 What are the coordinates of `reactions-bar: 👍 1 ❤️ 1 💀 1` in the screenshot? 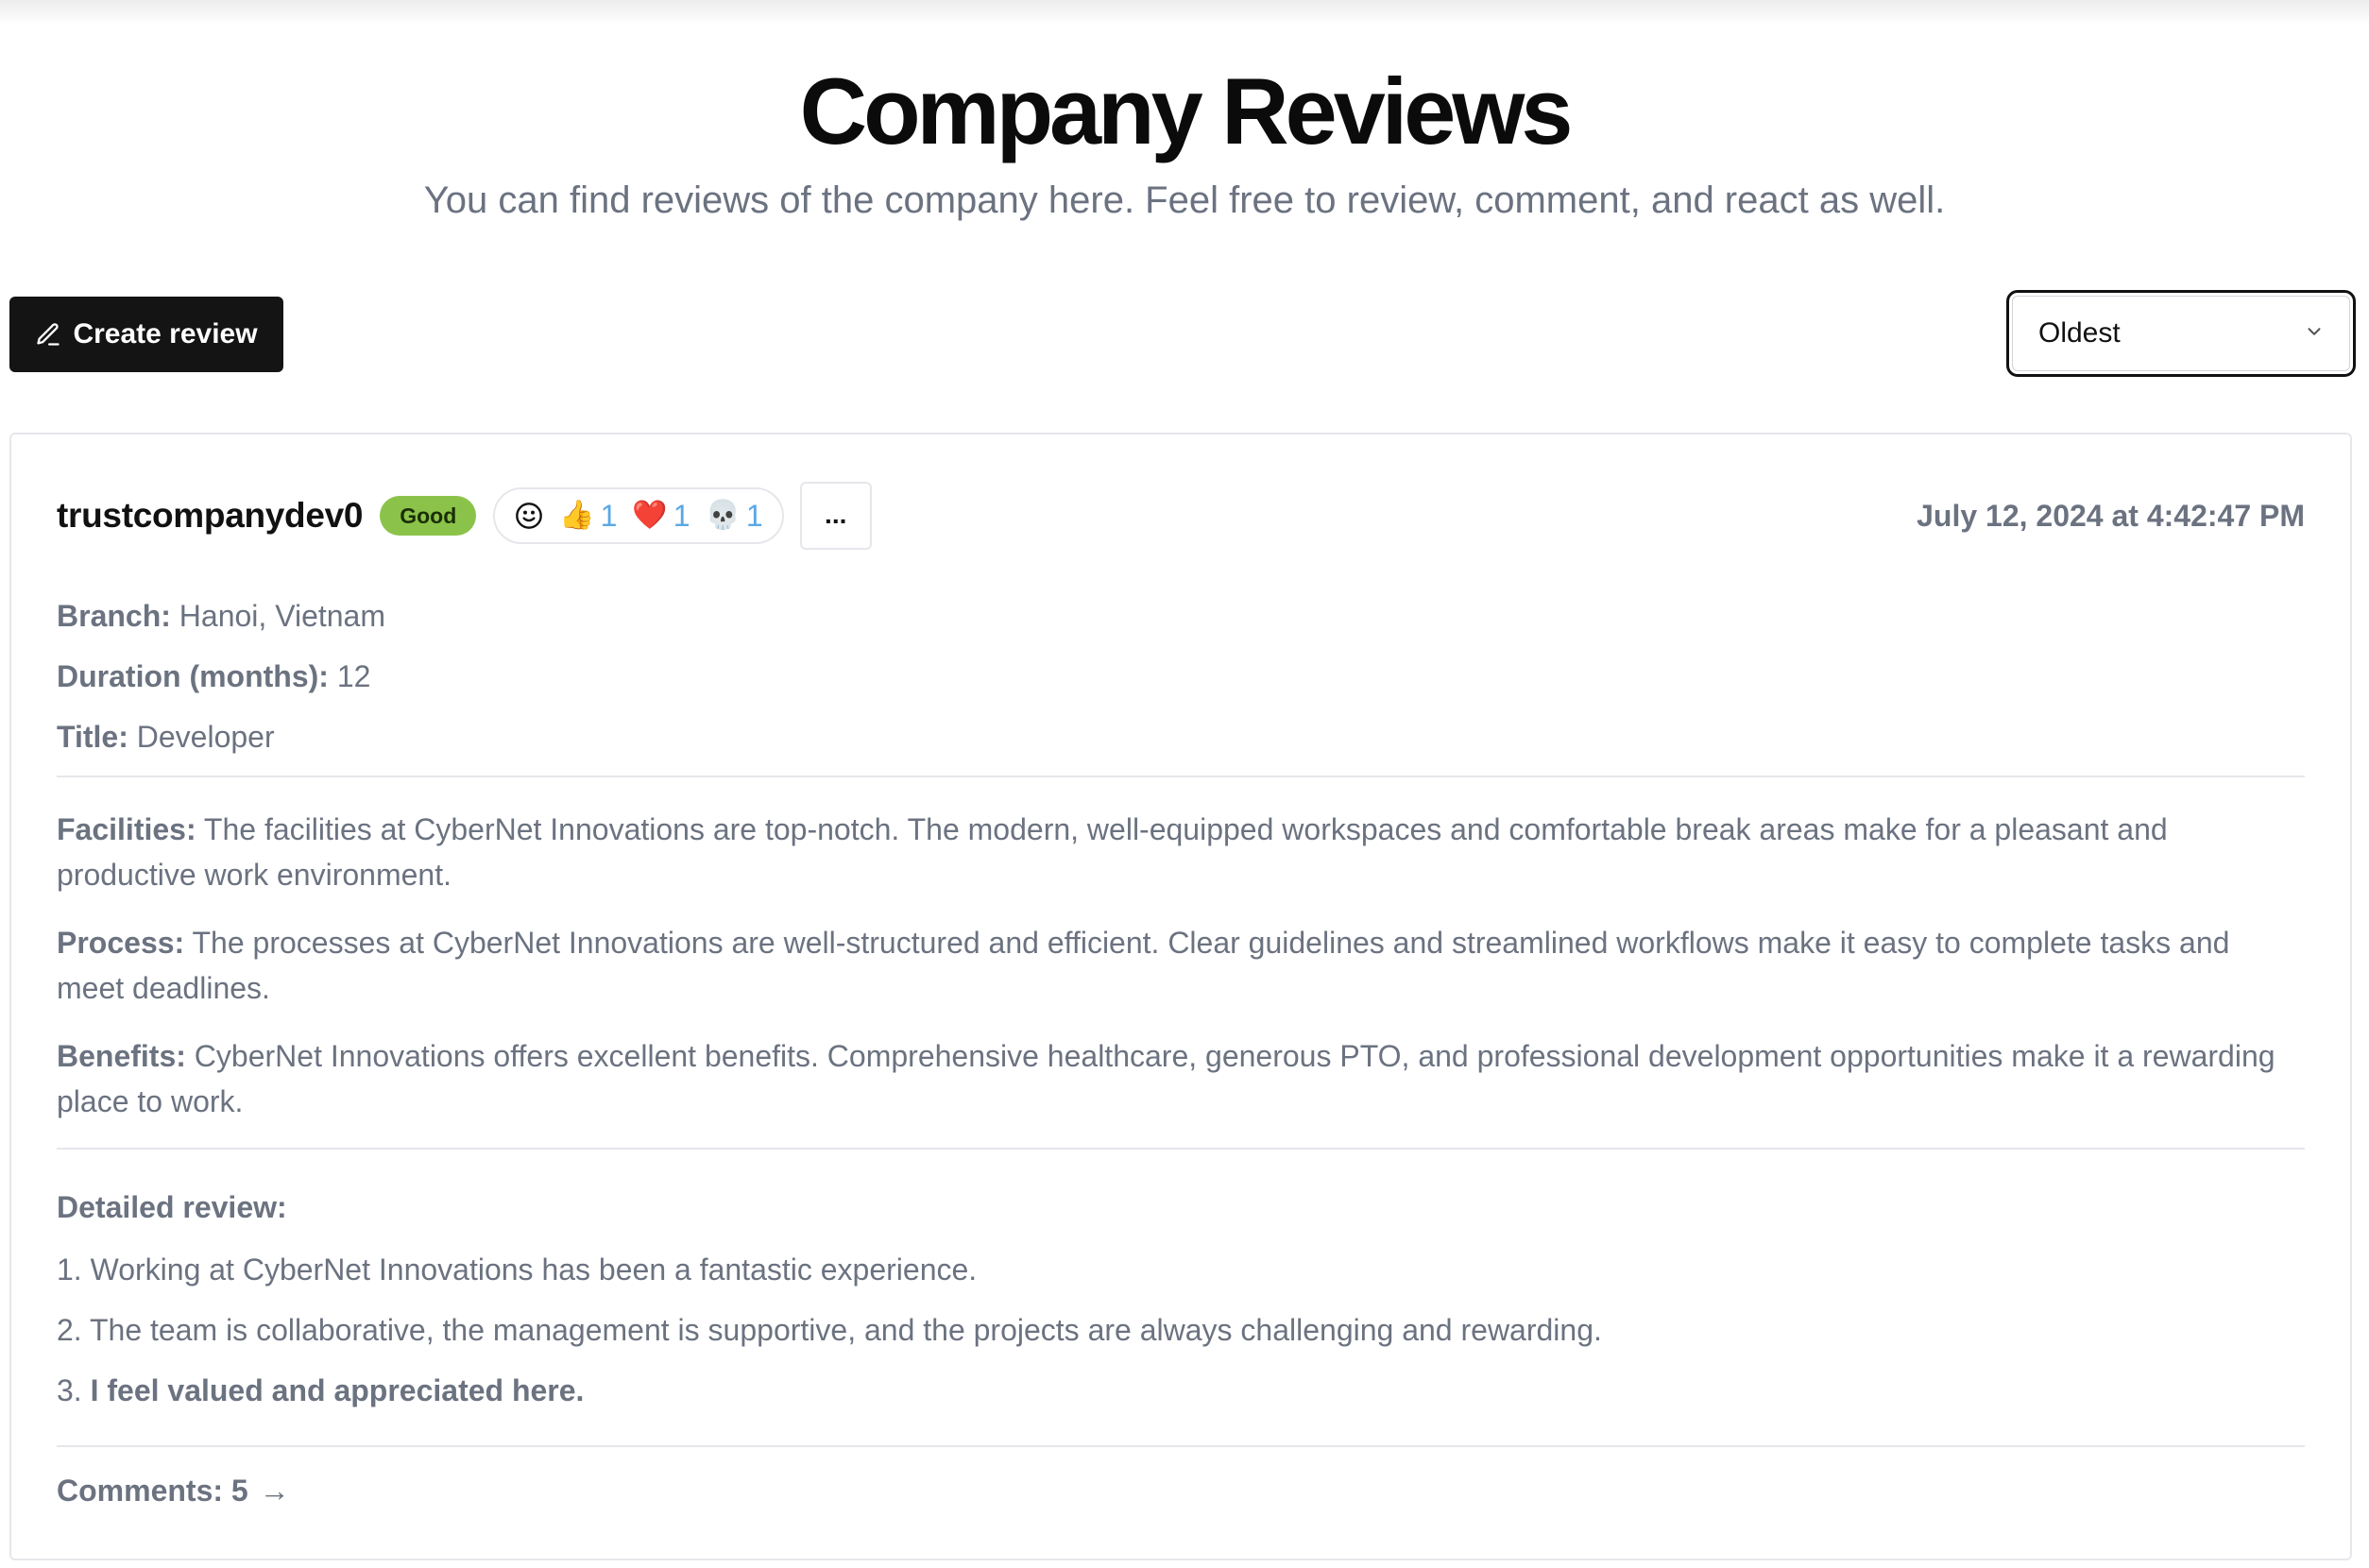 It's located at (638, 515).